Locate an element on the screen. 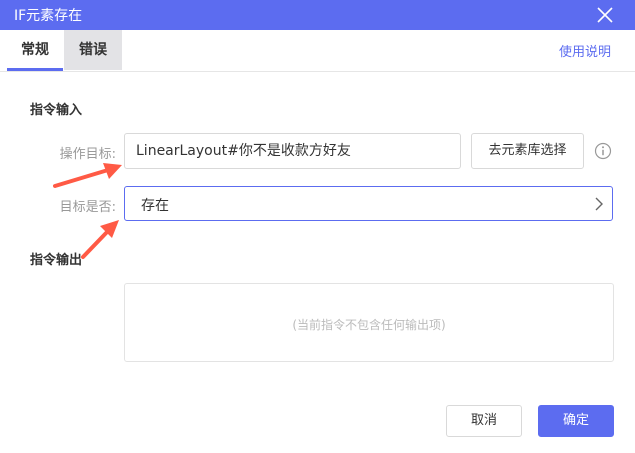  close-icon is located at coordinates (605, 15).